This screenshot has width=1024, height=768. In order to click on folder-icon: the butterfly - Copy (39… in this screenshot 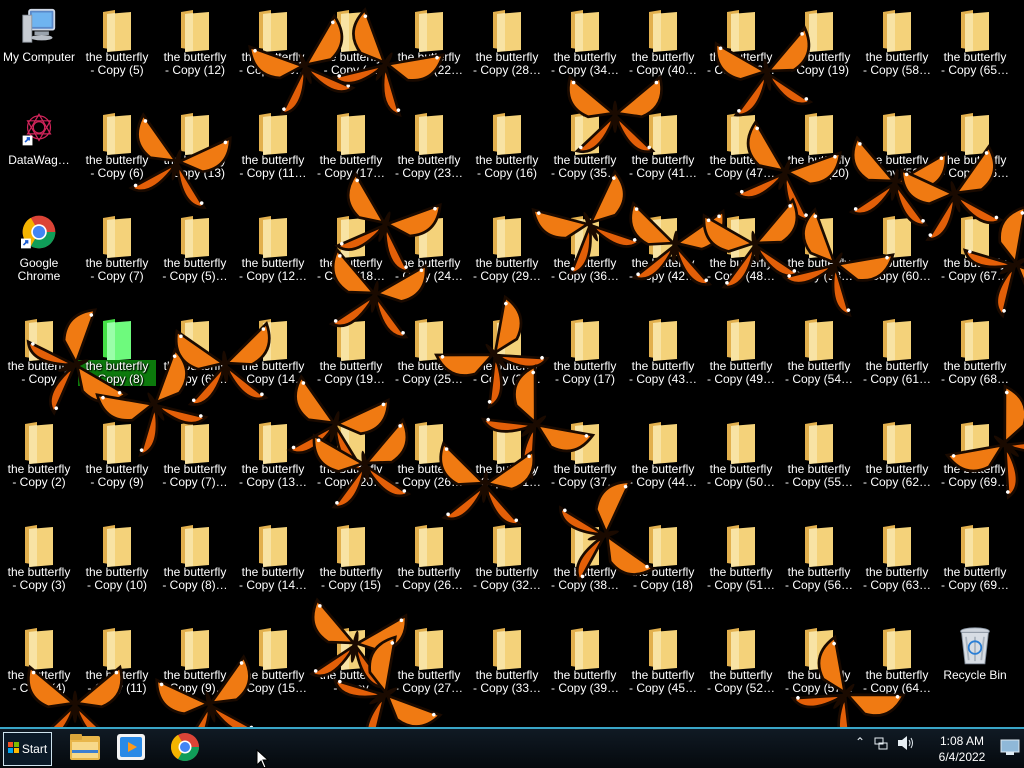, I will do `click(585, 668)`.